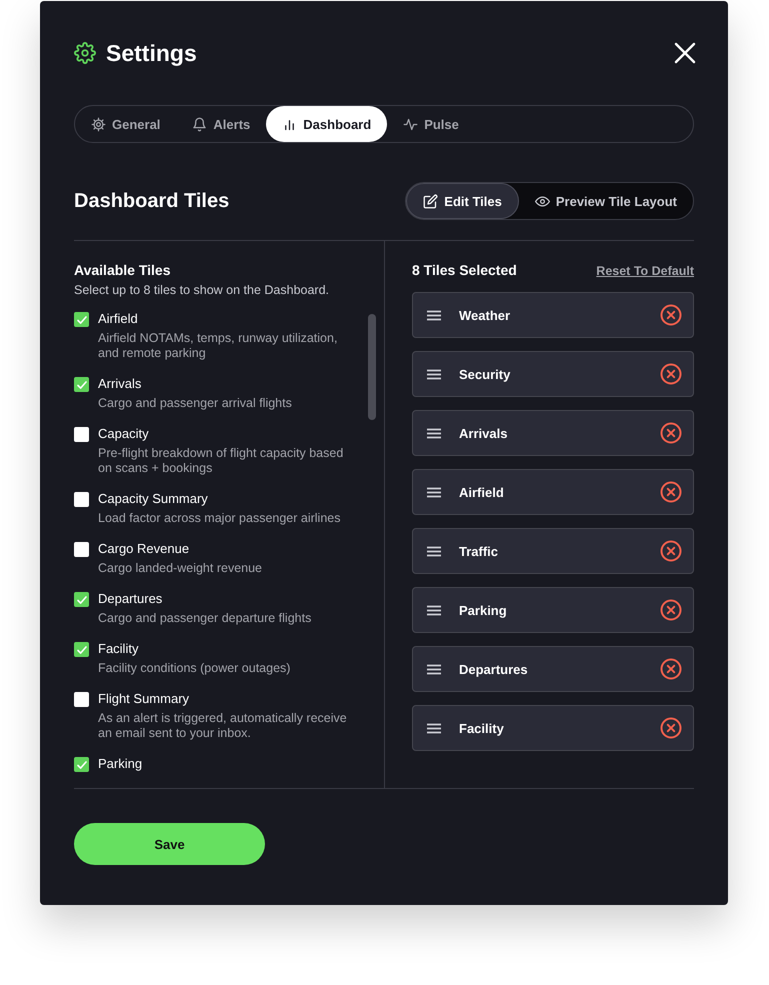  Describe the element at coordinates (195, 403) in the screenshot. I see `tile-description: Cargo and passenger arrival flights` at that location.